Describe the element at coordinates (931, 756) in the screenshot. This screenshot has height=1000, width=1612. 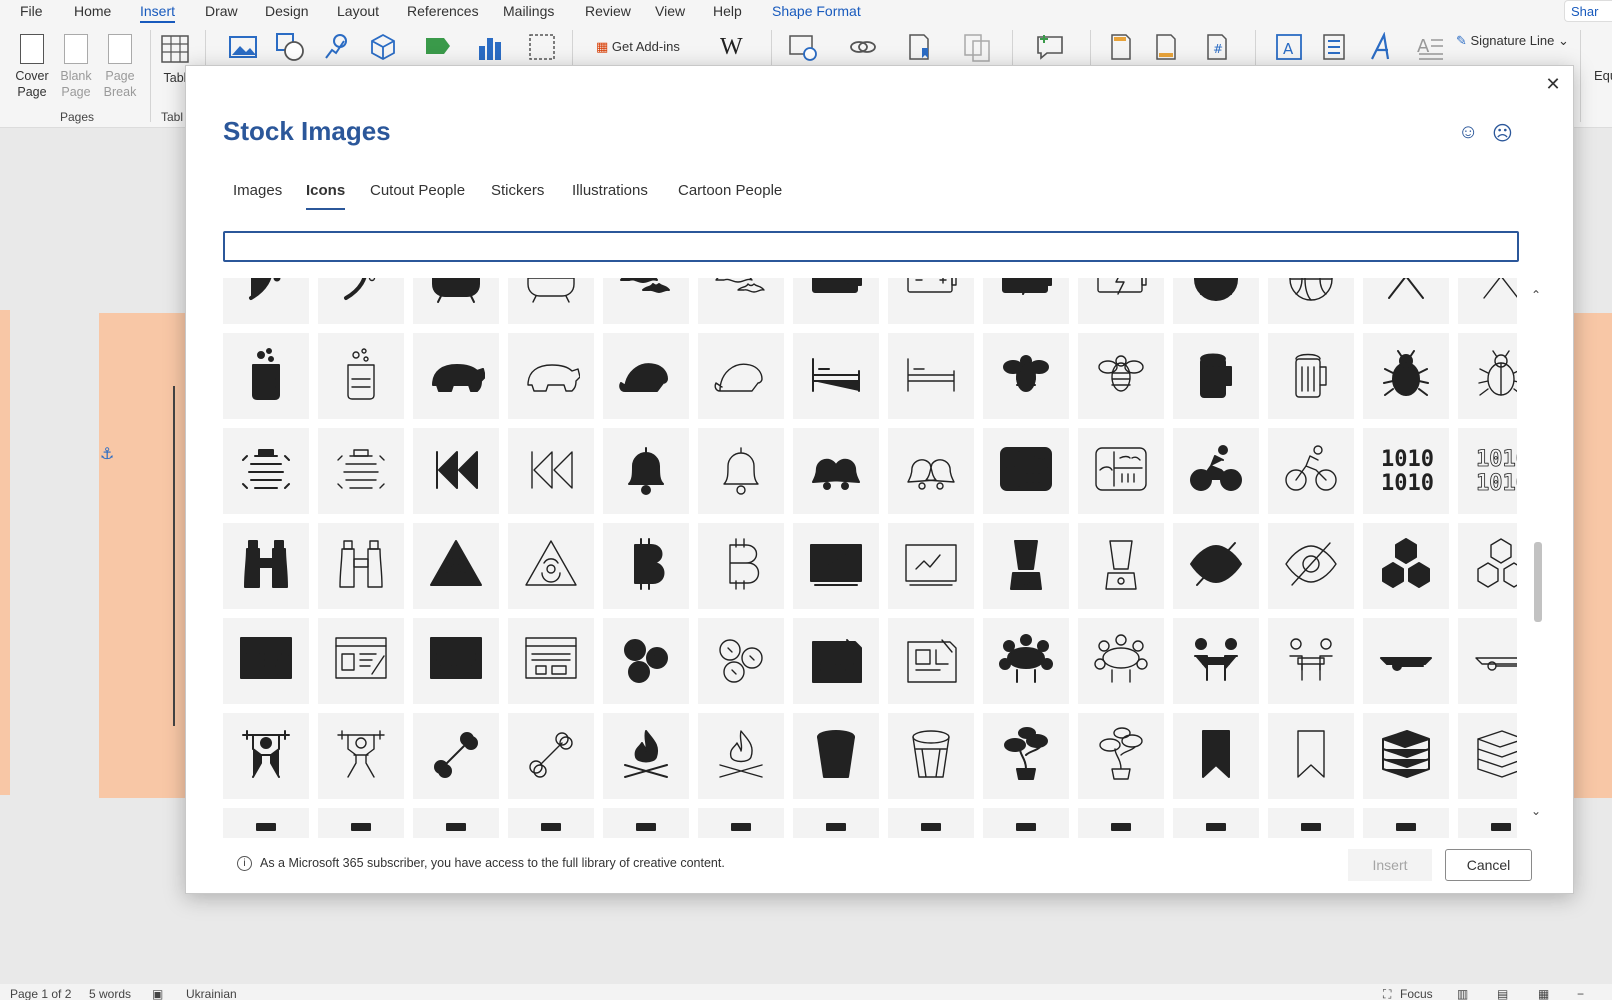
I see `icon-tile-bongo-drum-outline` at that location.